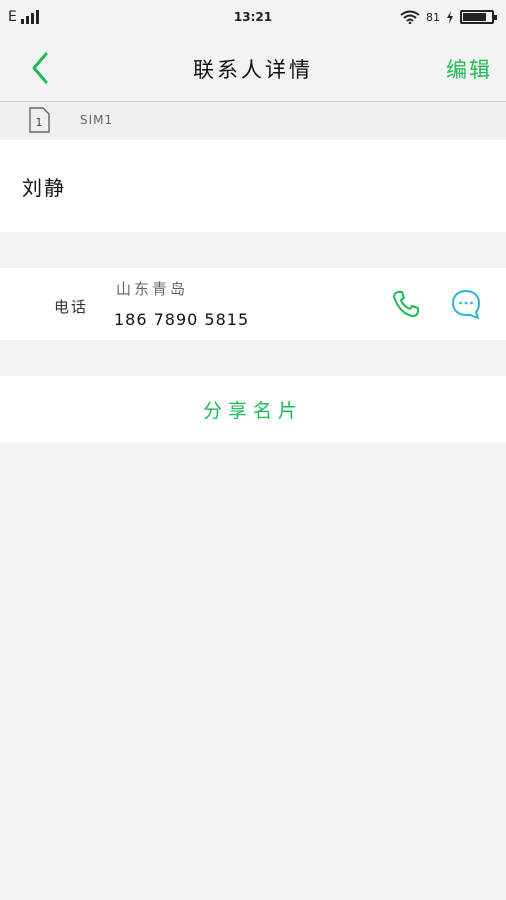  What do you see at coordinates (450, 17) in the screenshot?
I see `charging-icon` at bounding box center [450, 17].